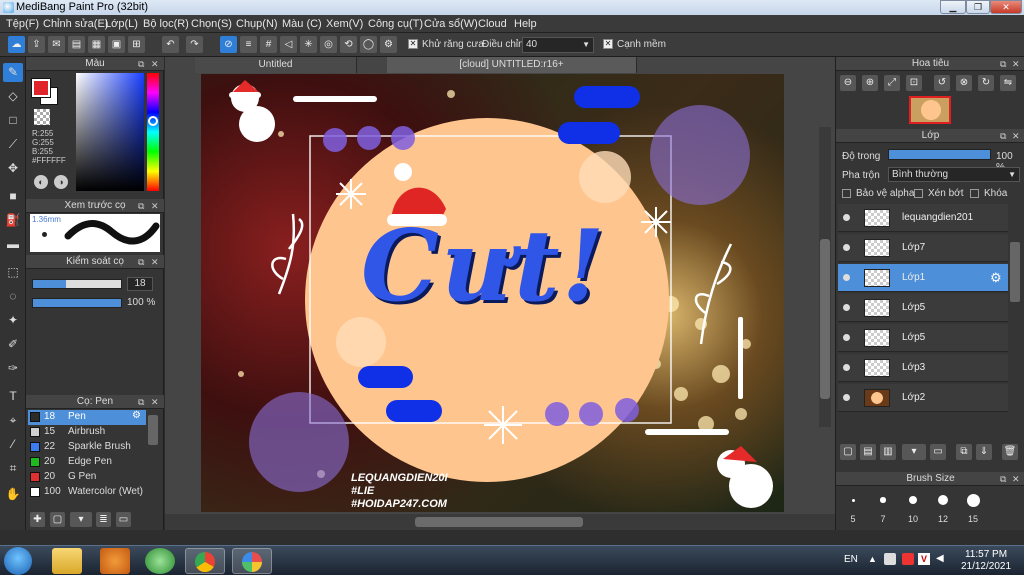  Describe the element at coordinates (103, 519) in the screenshot. I see `brush-settings-icon: ≣` at that location.